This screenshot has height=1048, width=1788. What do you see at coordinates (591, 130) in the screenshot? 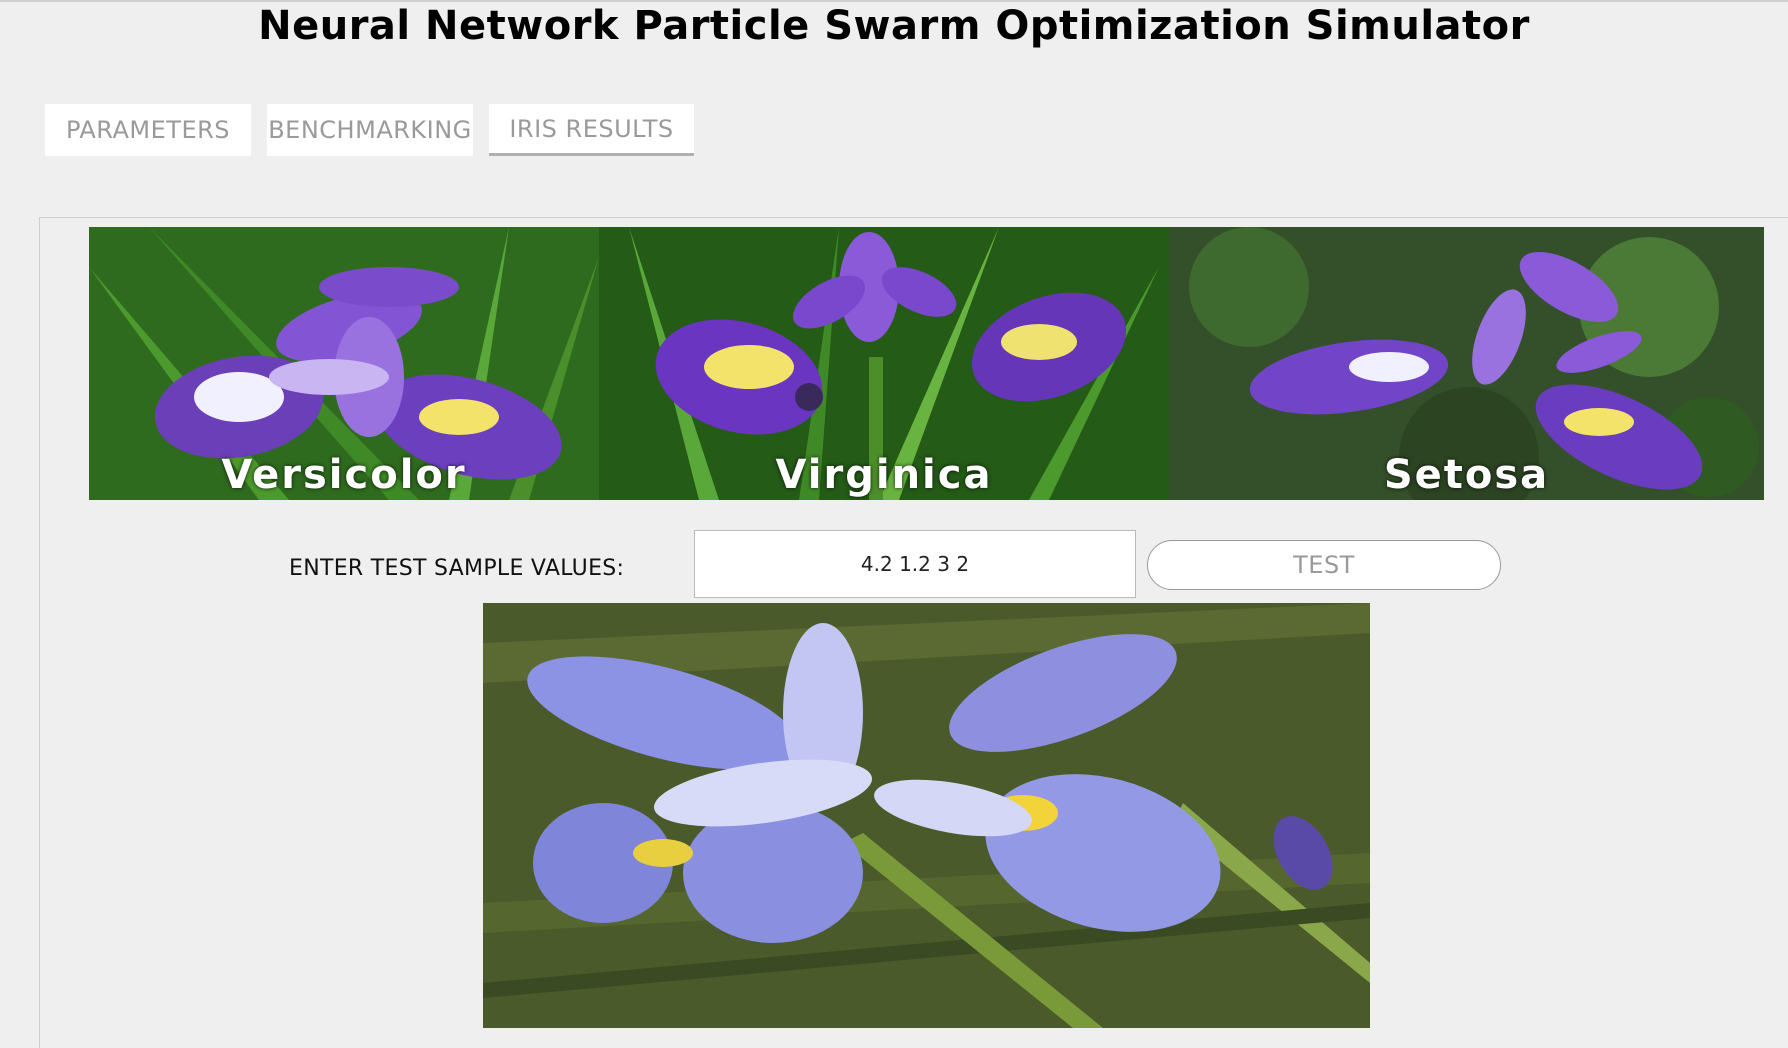
I see `tab-iris-results: IRIS RESULTS` at bounding box center [591, 130].